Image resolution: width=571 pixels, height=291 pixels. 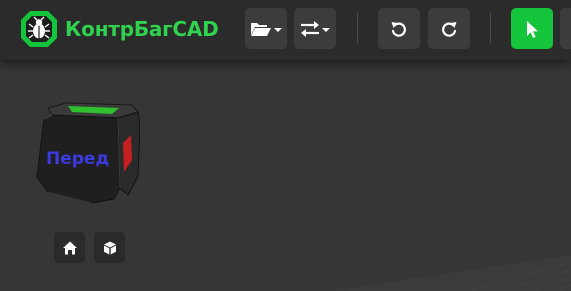 I want to click on home-view-button, so click(x=69, y=247).